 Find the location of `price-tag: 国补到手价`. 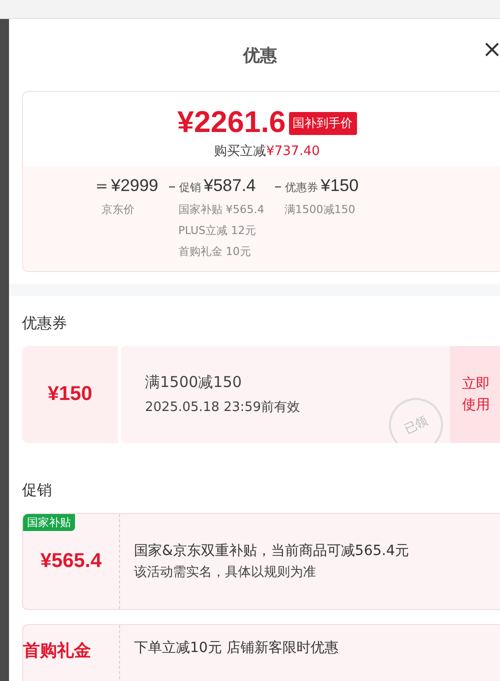

price-tag: 国补到手价 is located at coordinates (322, 123).